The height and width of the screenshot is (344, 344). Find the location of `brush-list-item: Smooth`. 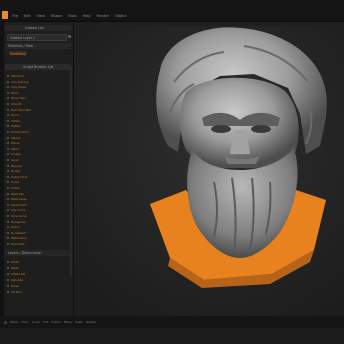

brush-list-item: Smooth is located at coordinates (14, 104).